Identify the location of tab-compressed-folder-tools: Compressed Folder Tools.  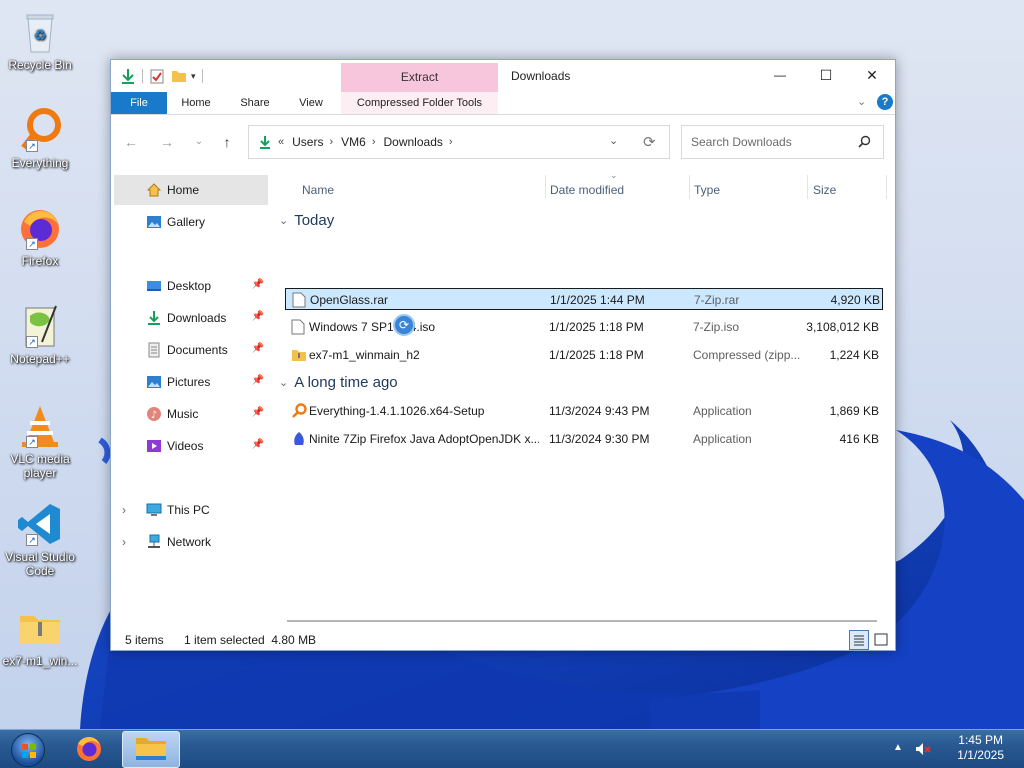
(419, 103).